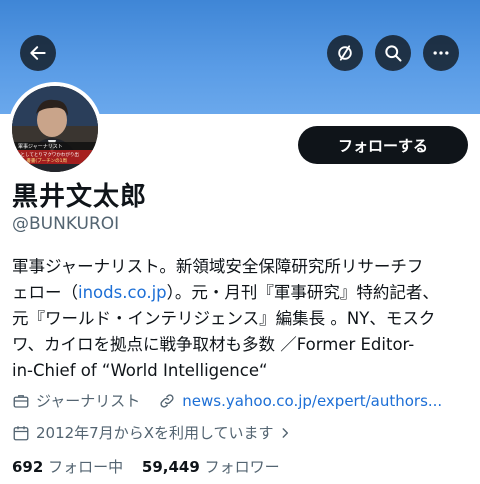 Image resolution: width=480 pixels, height=484 pixels. I want to click on link-icon, so click(167, 400).